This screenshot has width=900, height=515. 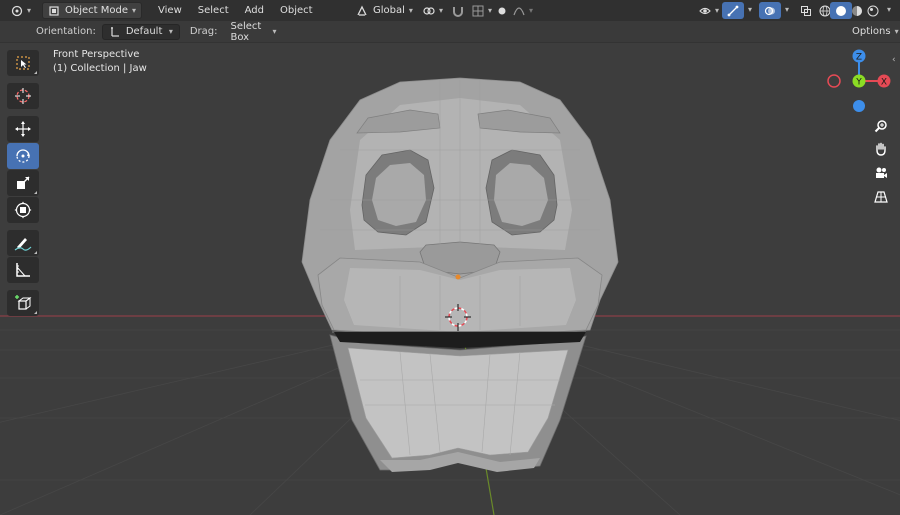 I want to click on mode-label: Object Mode, so click(x=97, y=10).